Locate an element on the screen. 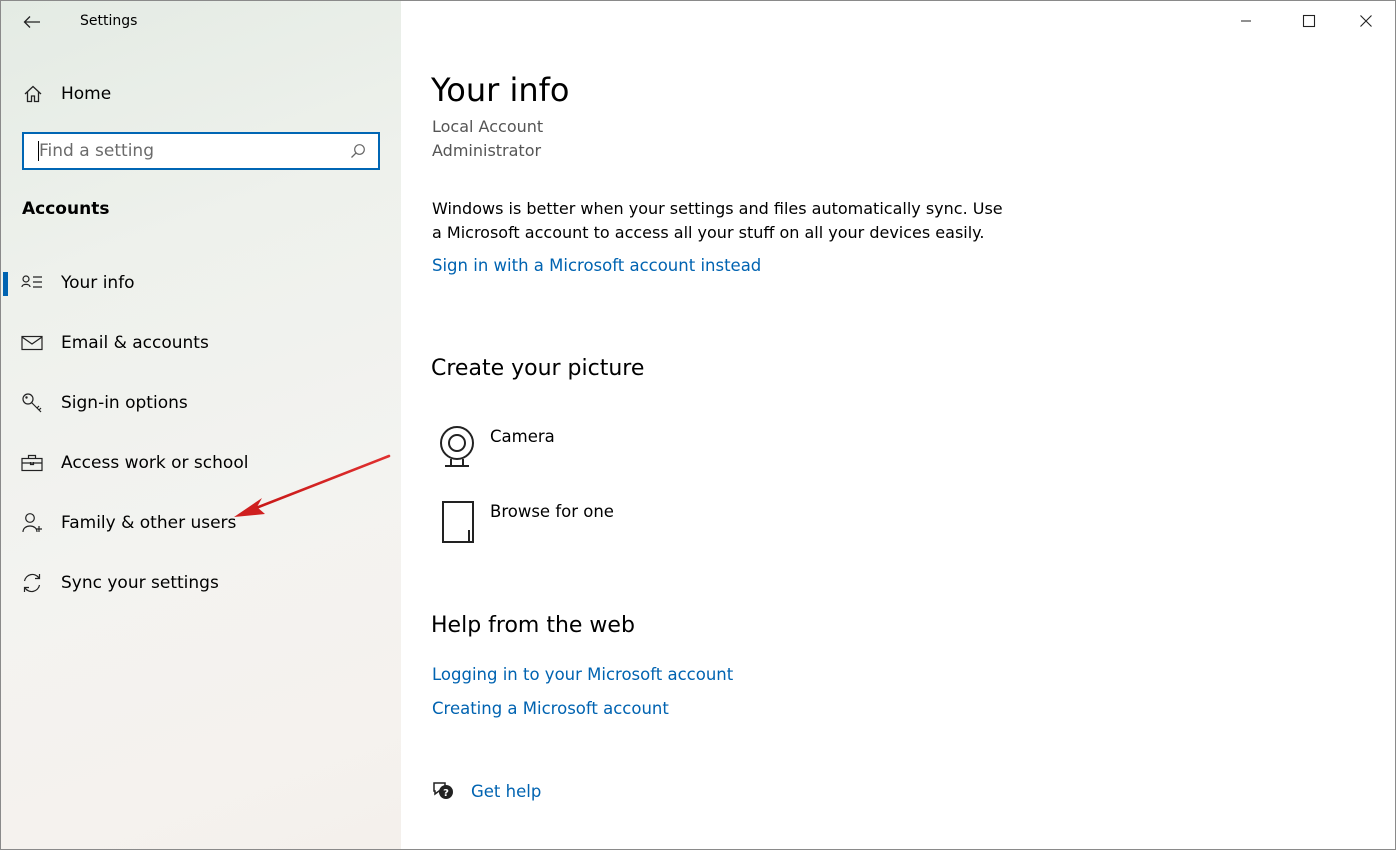 This screenshot has height=850, width=1396. close-button is located at coordinates (1366, 21).